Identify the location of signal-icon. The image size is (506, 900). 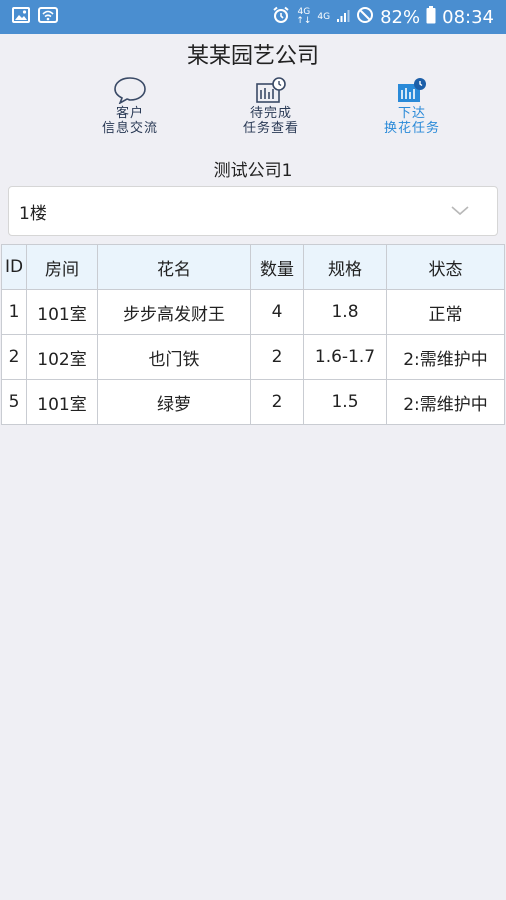
(343, 17).